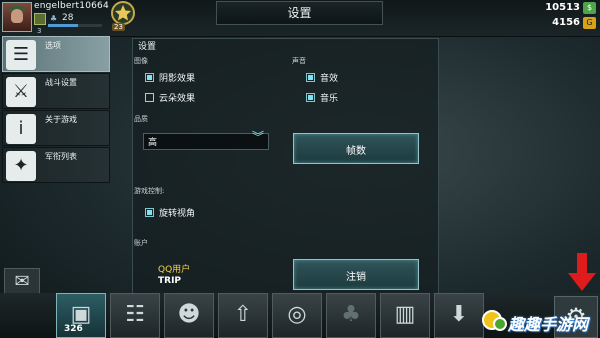 The image size is (600, 338). I want to click on sidebar-item-about: i 关于游戏, so click(56, 128).